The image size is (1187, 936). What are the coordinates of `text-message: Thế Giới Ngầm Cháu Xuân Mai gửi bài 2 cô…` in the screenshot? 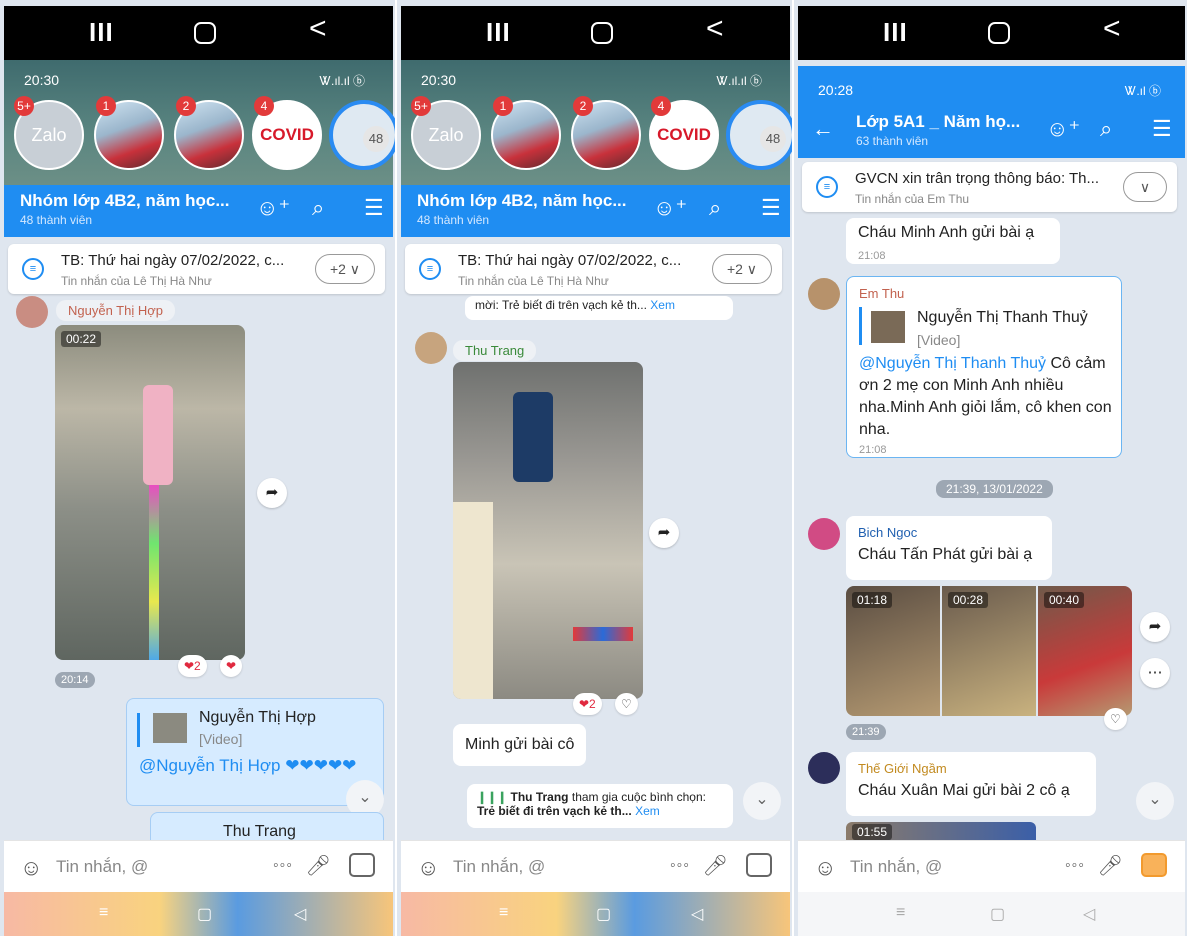 It's located at (971, 784).